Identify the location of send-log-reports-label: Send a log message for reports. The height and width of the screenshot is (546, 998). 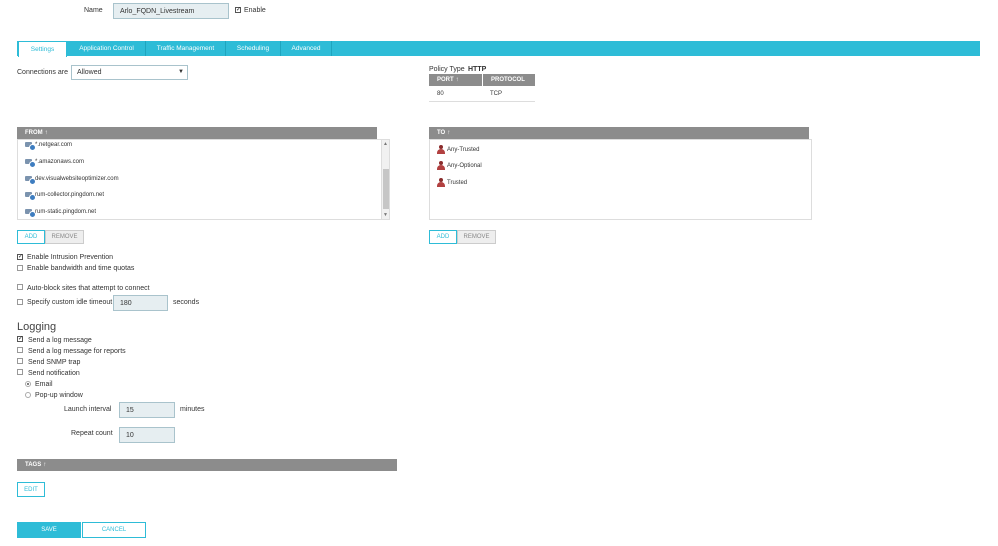
(77, 351).